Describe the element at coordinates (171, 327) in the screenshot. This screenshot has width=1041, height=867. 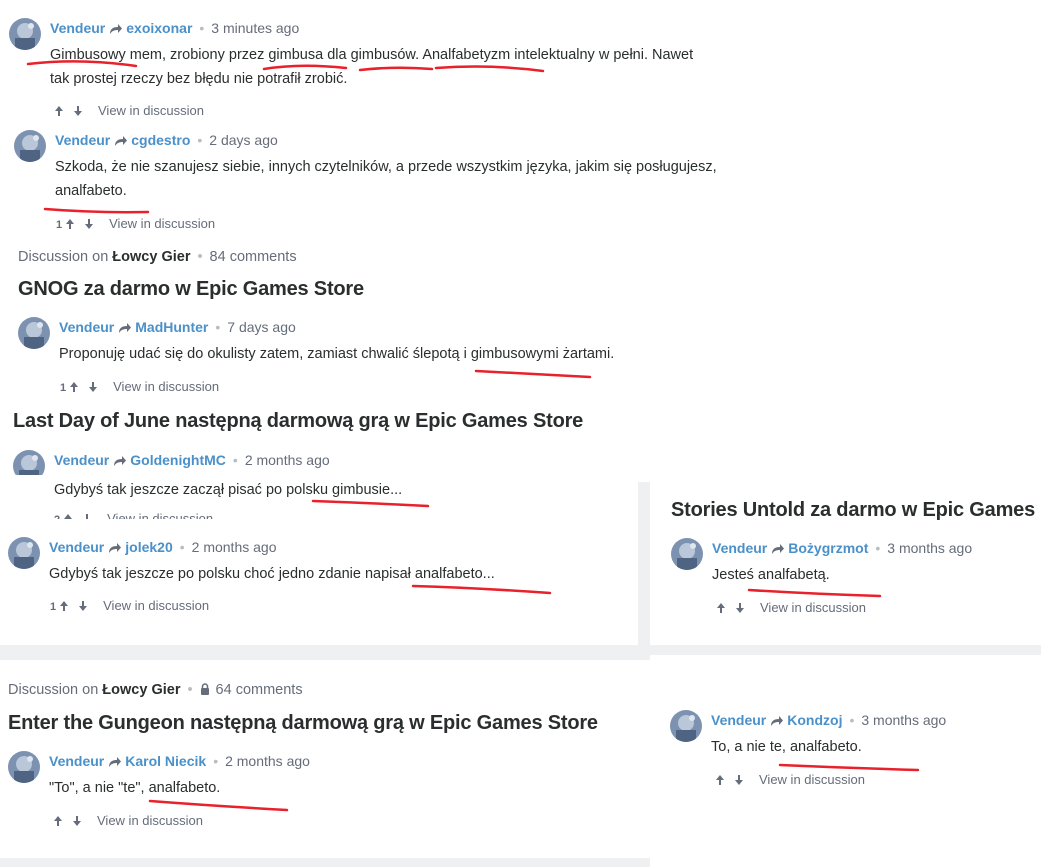
I see `reply-target-link: MadHunter` at that location.